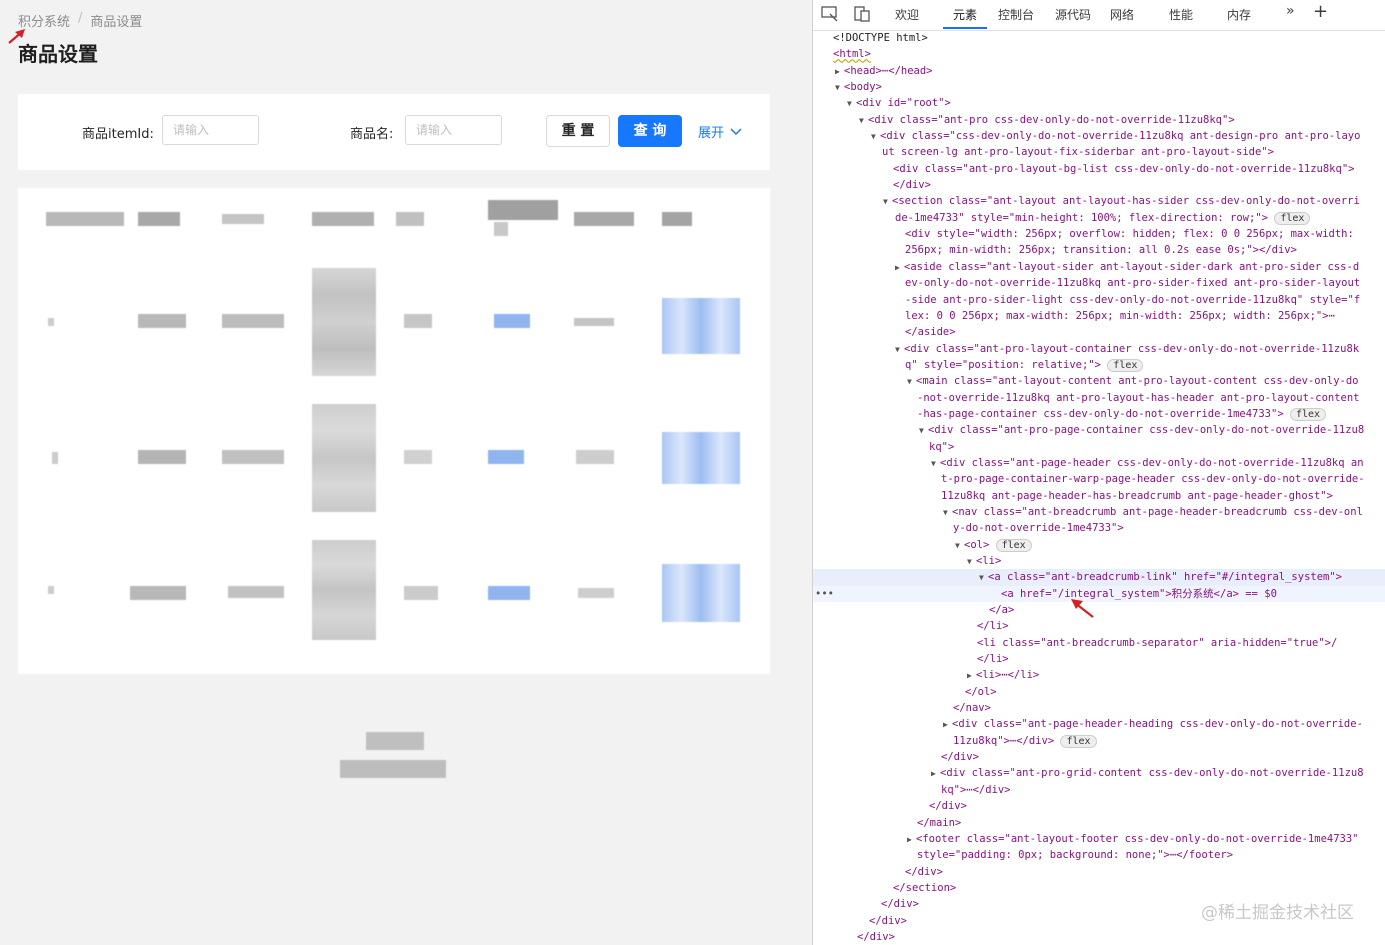 This screenshot has height=945, width=1385. What do you see at coordinates (701, 458) in the screenshot?
I see `obscured-action-links` at bounding box center [701, 458].